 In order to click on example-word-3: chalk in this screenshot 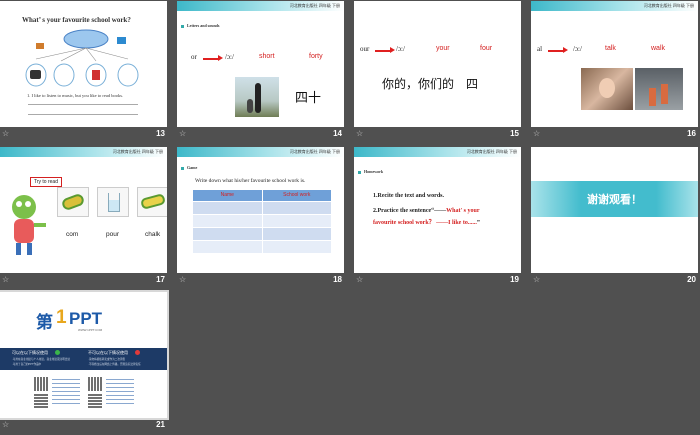, I will do `click(153, 234)`.